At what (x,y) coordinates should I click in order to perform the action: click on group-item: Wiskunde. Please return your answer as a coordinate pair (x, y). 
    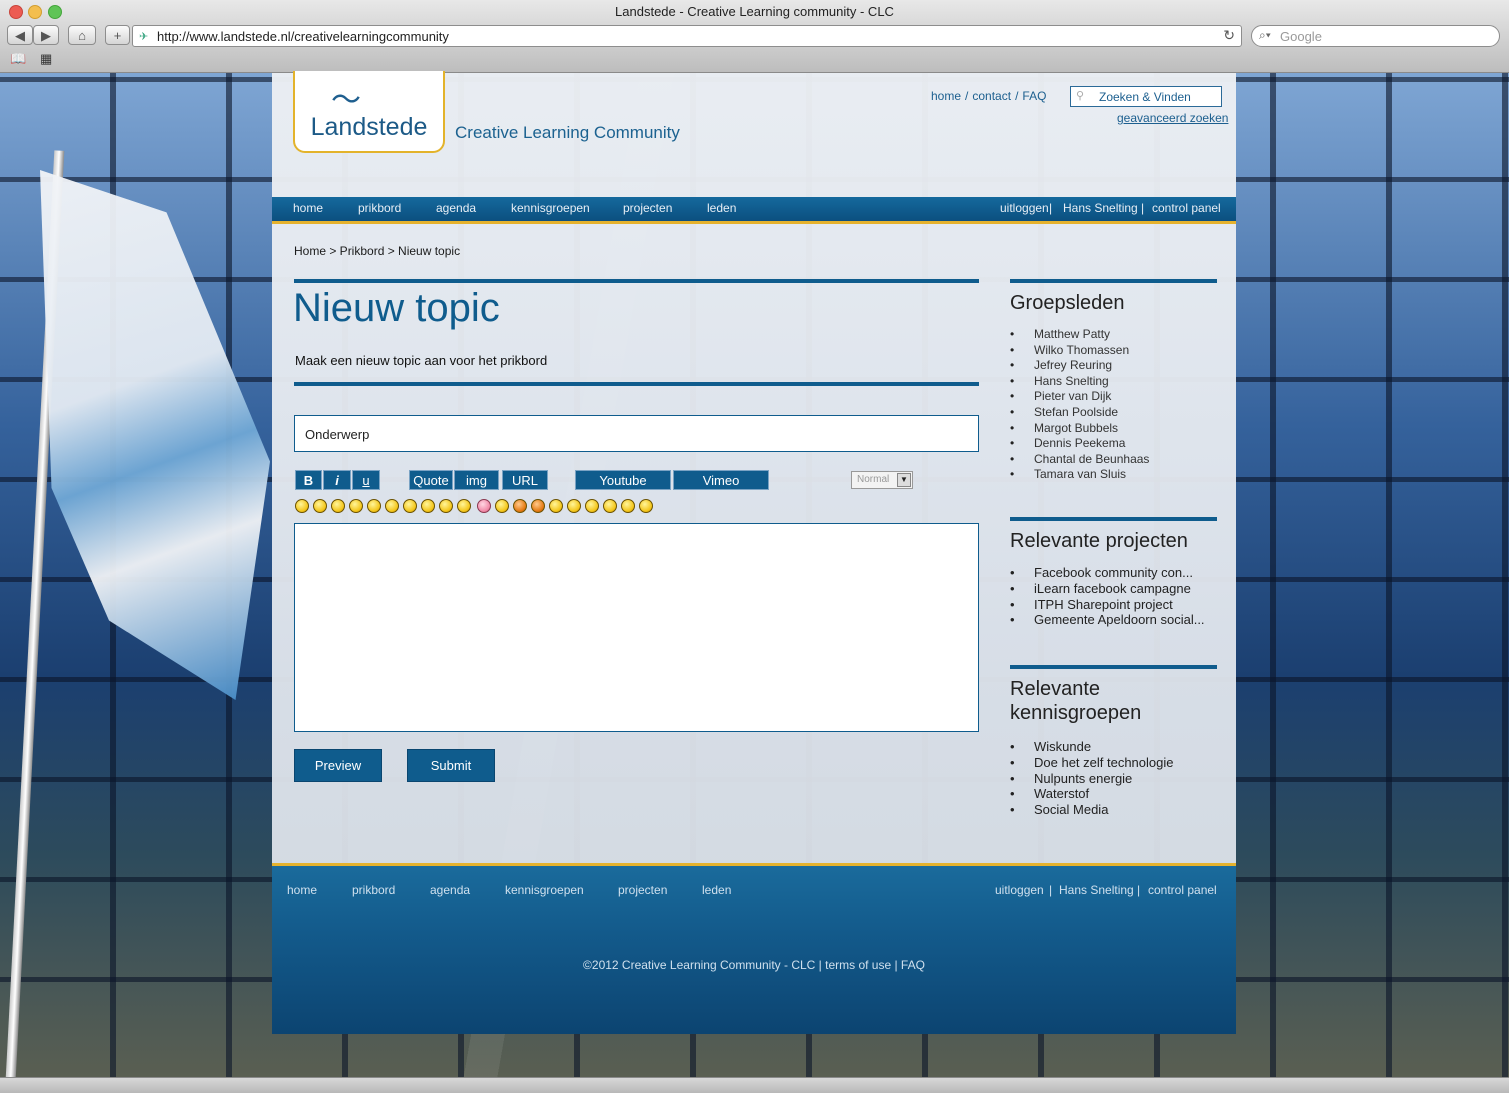
    Looking at the image, I should click on (1091, 747).